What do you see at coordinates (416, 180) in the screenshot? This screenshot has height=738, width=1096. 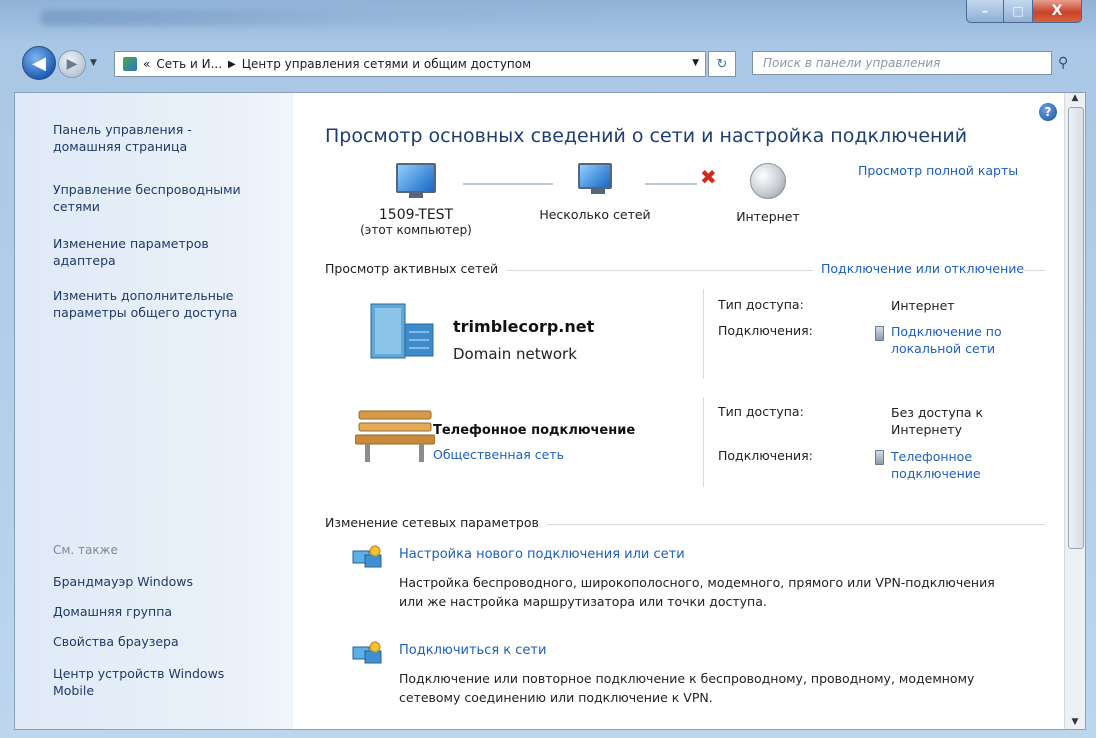 I see `computer-icon` at bounding box center [416, 180].